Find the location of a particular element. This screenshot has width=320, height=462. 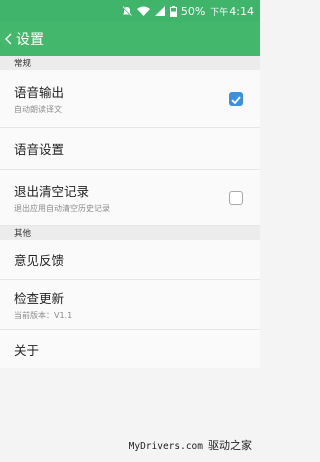

voice-output-checkbox is located at coordinates (236, 98).